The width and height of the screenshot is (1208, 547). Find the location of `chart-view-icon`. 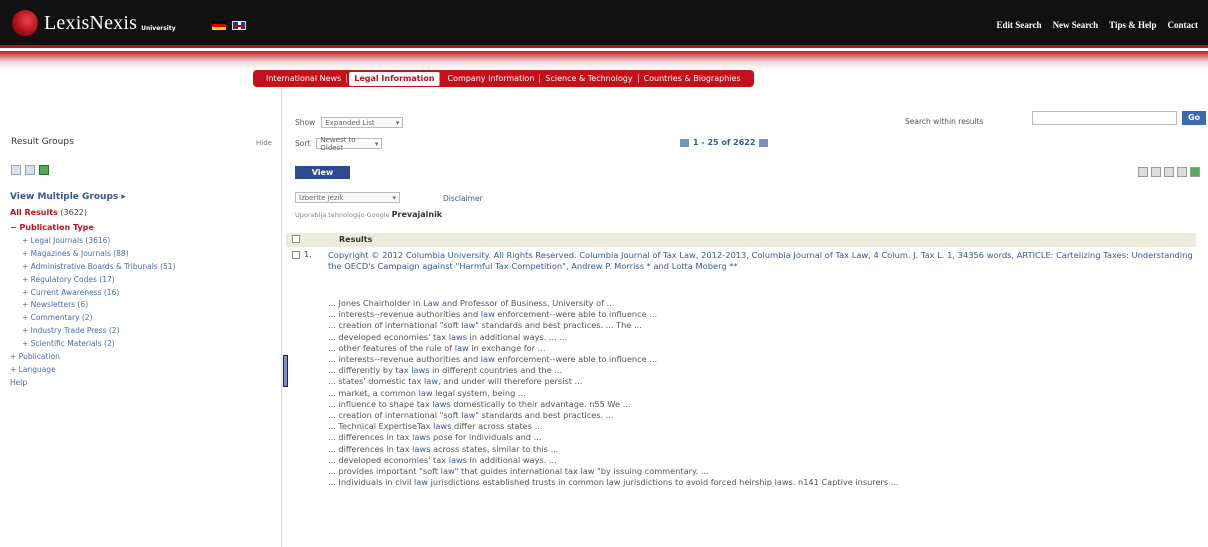

chart-view-icon is located at coordinates (44, 170).